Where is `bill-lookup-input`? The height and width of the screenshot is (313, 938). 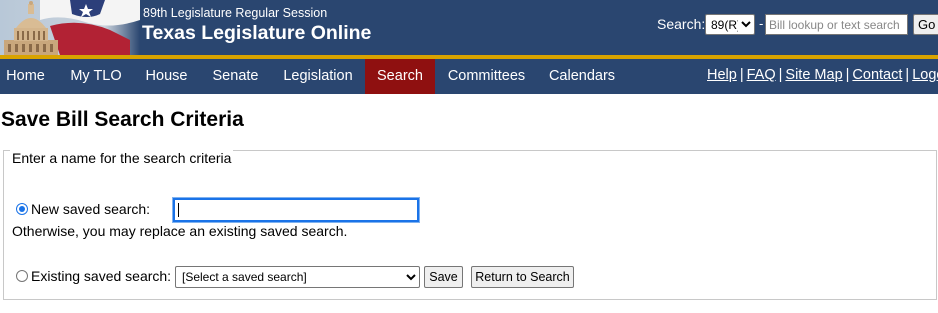
bill-lookup-input is located at coordinates (836, 24).